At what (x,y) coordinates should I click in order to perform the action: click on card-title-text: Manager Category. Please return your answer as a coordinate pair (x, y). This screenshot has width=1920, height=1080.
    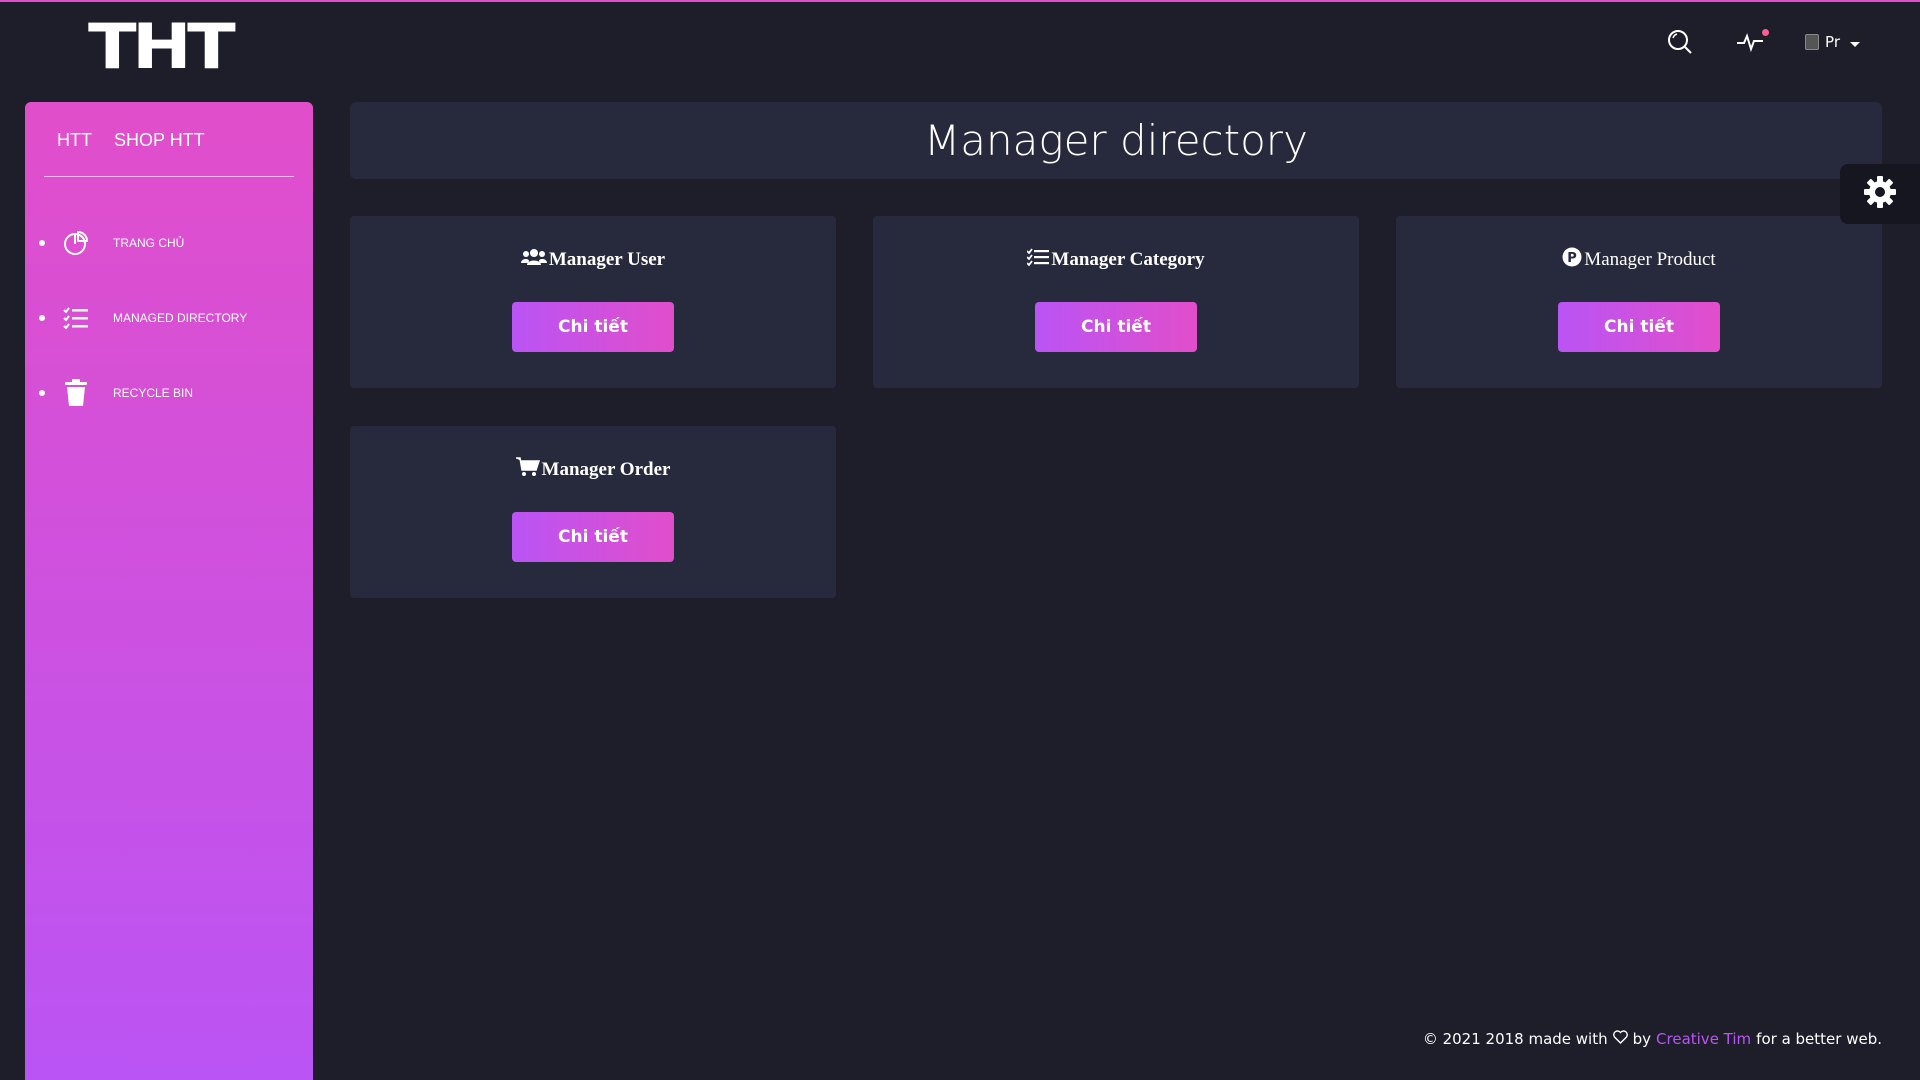
    Looking at the image, I should click on (1128, 259).